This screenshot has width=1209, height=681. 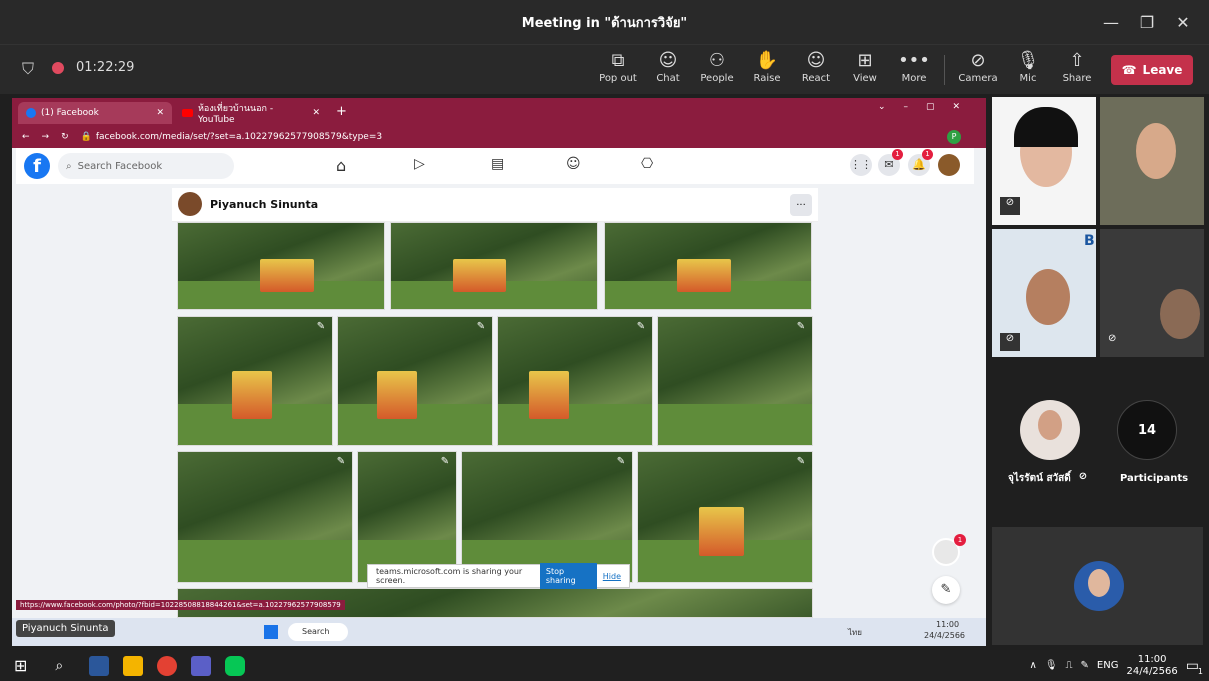 What do you see at coordinates (1048, 477) in the screenshot?
I see `participant-name-row: จุไรรัตน์ สวัสดิ์ ⊘` at bounding box center [1048, 477].